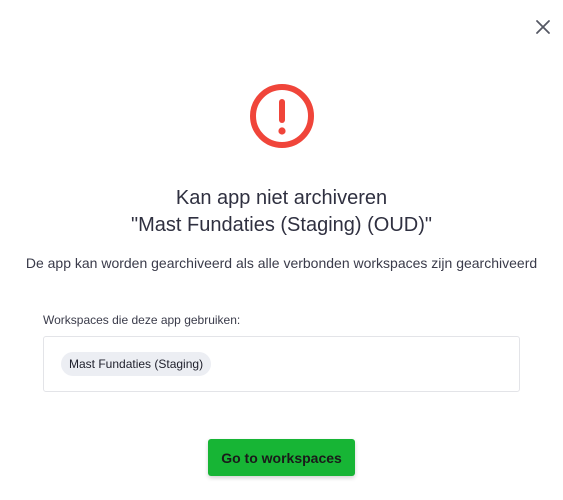 Image resolution: width=563 pixels, height=500 pixels. What do you see at coordinates (142, 320) in the screenshot?
I see `workspaces-label: Workspaces die deze app gebruiken:` at bounding box center [142, 320].